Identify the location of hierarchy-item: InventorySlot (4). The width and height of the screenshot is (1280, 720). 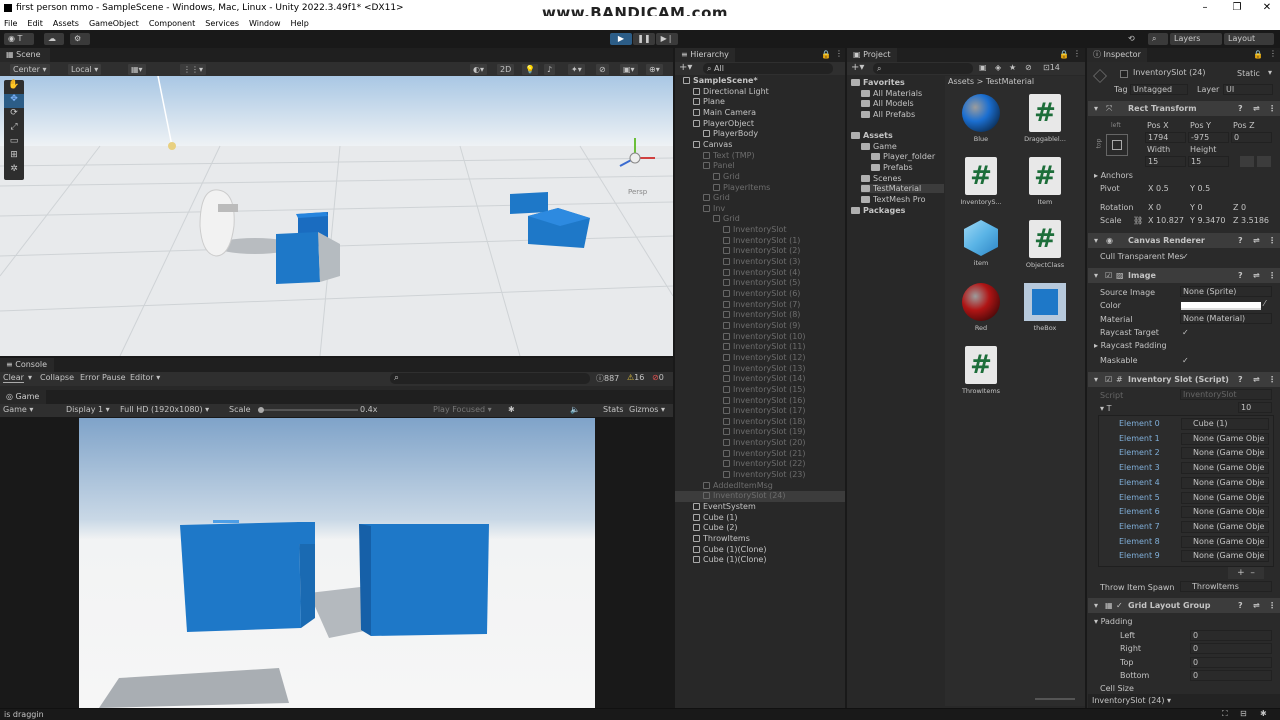
(760, 273).